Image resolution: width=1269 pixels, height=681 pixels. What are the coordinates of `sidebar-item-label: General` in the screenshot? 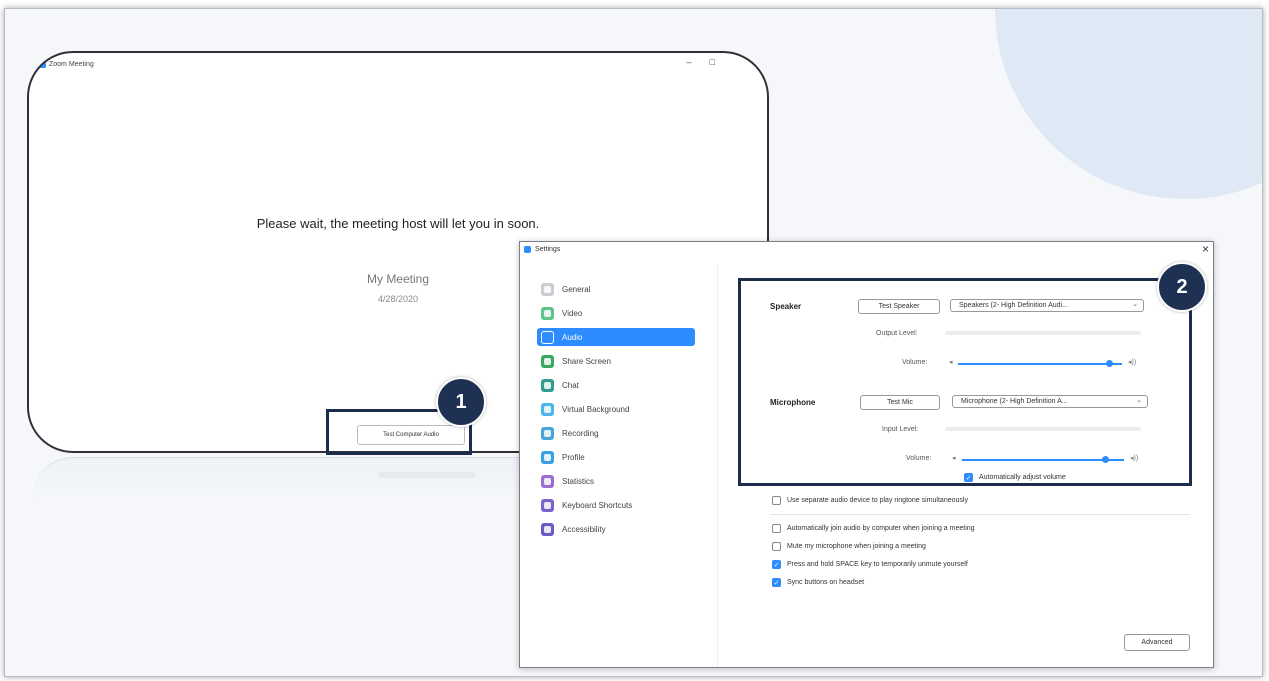 It's located at (576, 289).